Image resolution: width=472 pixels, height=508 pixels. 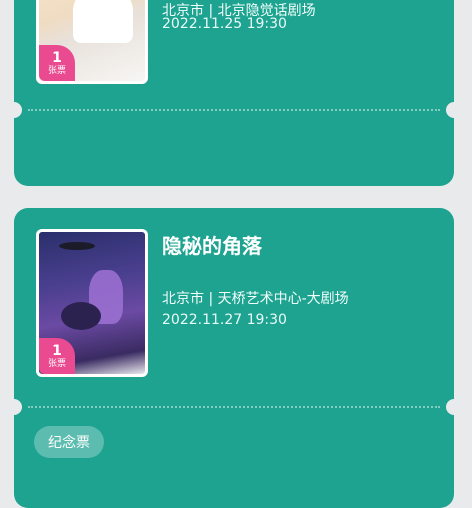 What do you see at coordinates (224, 24) in the screenshot?
I see `show-time: 2022.11.25 19:30` at bounding box center [224, 24].